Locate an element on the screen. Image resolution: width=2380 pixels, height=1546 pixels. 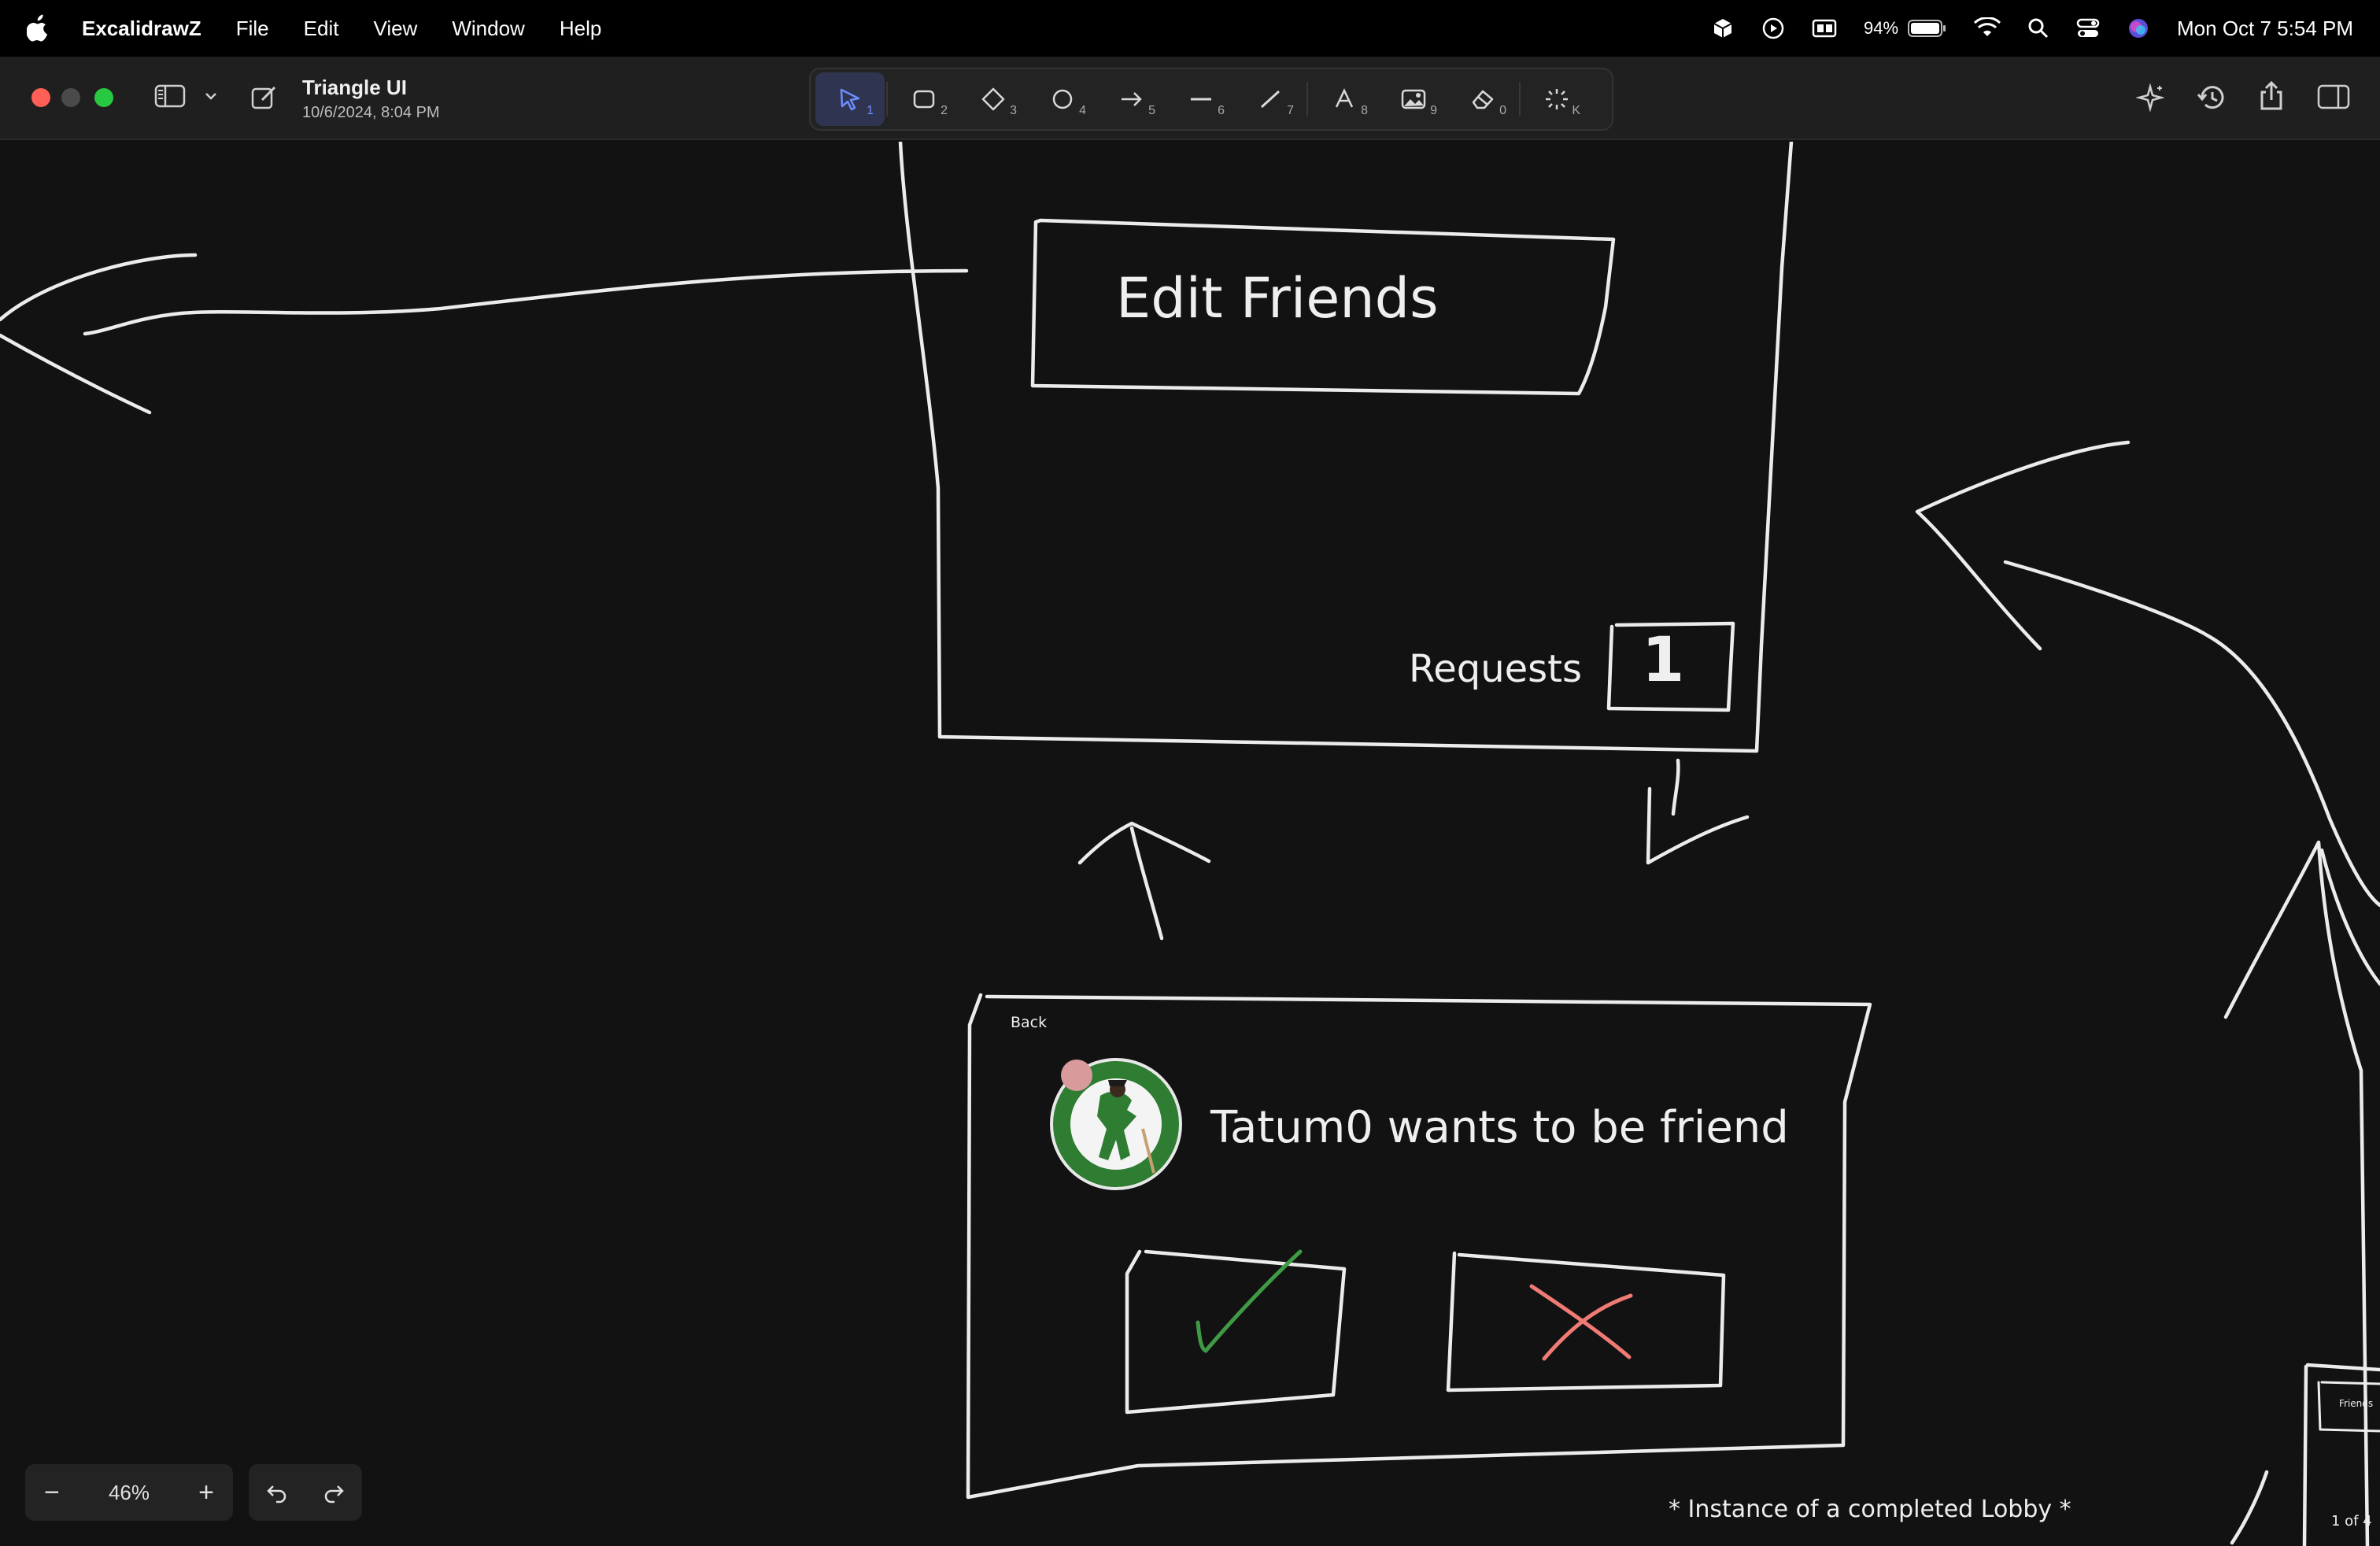
tool-ellipse: 4 is located at coordinates (1062, 99).